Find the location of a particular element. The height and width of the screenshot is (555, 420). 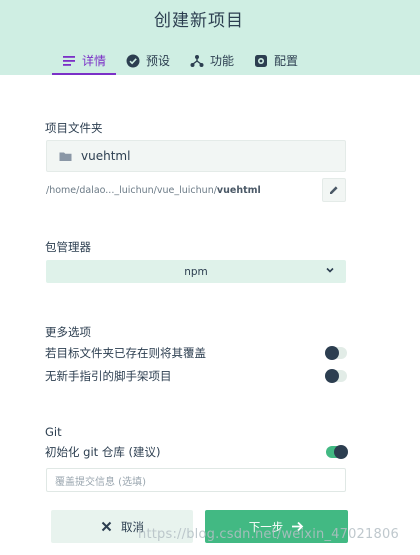

watermark: https://blog.csdn.net/weixin_47021806 is located at coordinates (268, 534).